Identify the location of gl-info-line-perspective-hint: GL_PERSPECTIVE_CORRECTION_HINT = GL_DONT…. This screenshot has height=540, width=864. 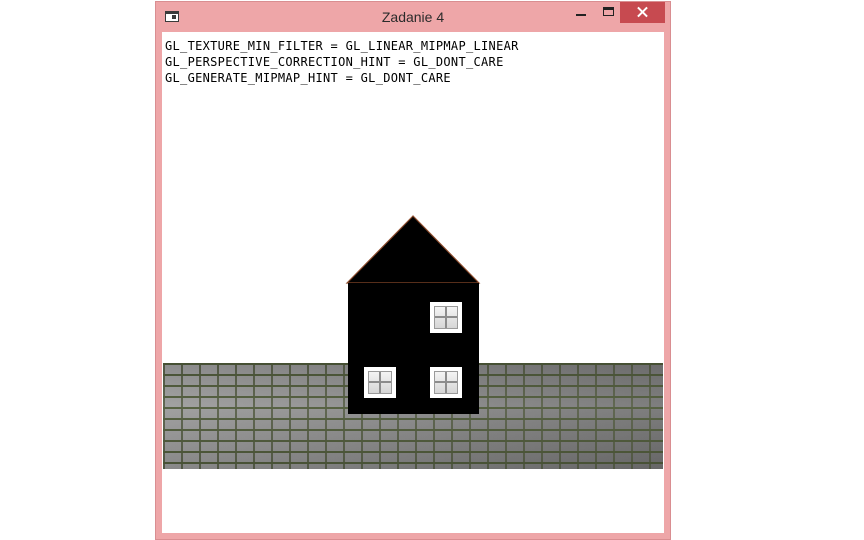
(334, 62).